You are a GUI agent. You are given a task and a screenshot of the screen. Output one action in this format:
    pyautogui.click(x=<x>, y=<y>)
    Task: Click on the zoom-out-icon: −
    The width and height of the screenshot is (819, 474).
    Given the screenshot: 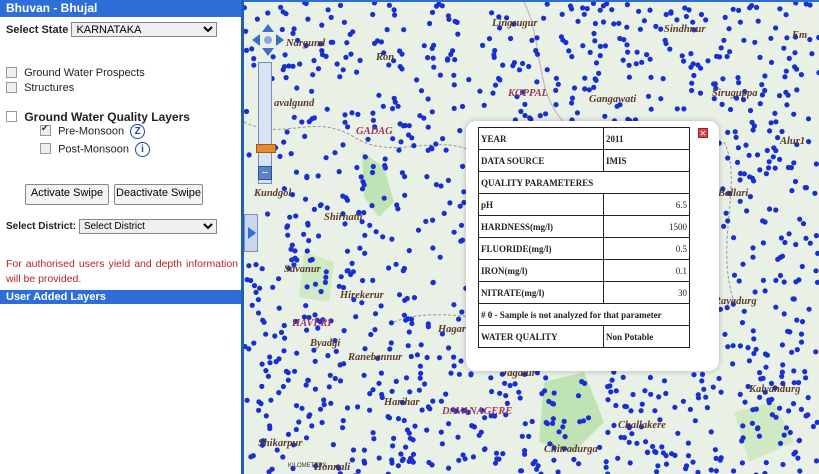 What is the action you would take?
    pyautogui.click(x=265, y=173)
    